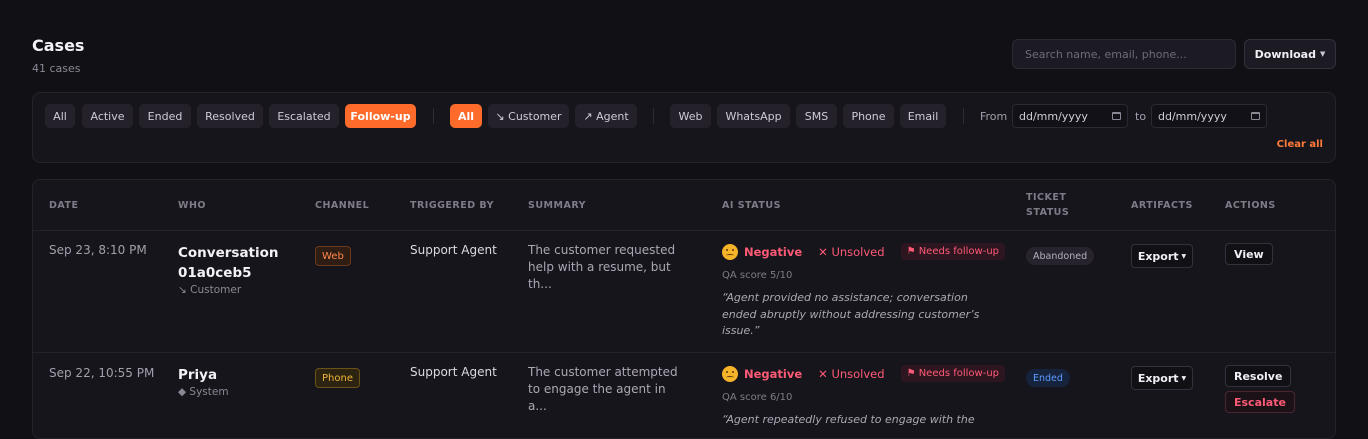  What do you see at coordinates (102, 373) in the screenshot?
I see `row-date: Sep 22, 10:55 PM` at bounding box center [102, 373].